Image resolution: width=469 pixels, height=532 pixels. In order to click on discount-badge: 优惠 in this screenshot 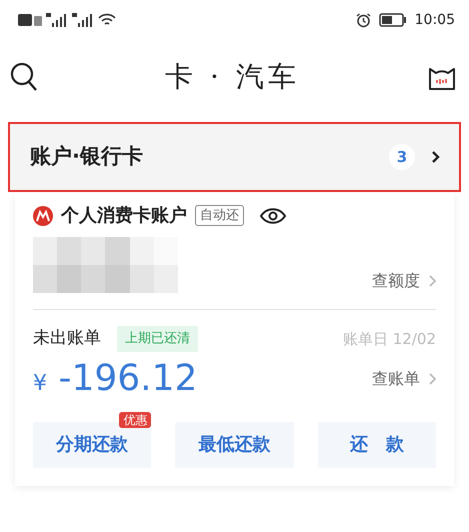, I will do `click(135, 420)`.